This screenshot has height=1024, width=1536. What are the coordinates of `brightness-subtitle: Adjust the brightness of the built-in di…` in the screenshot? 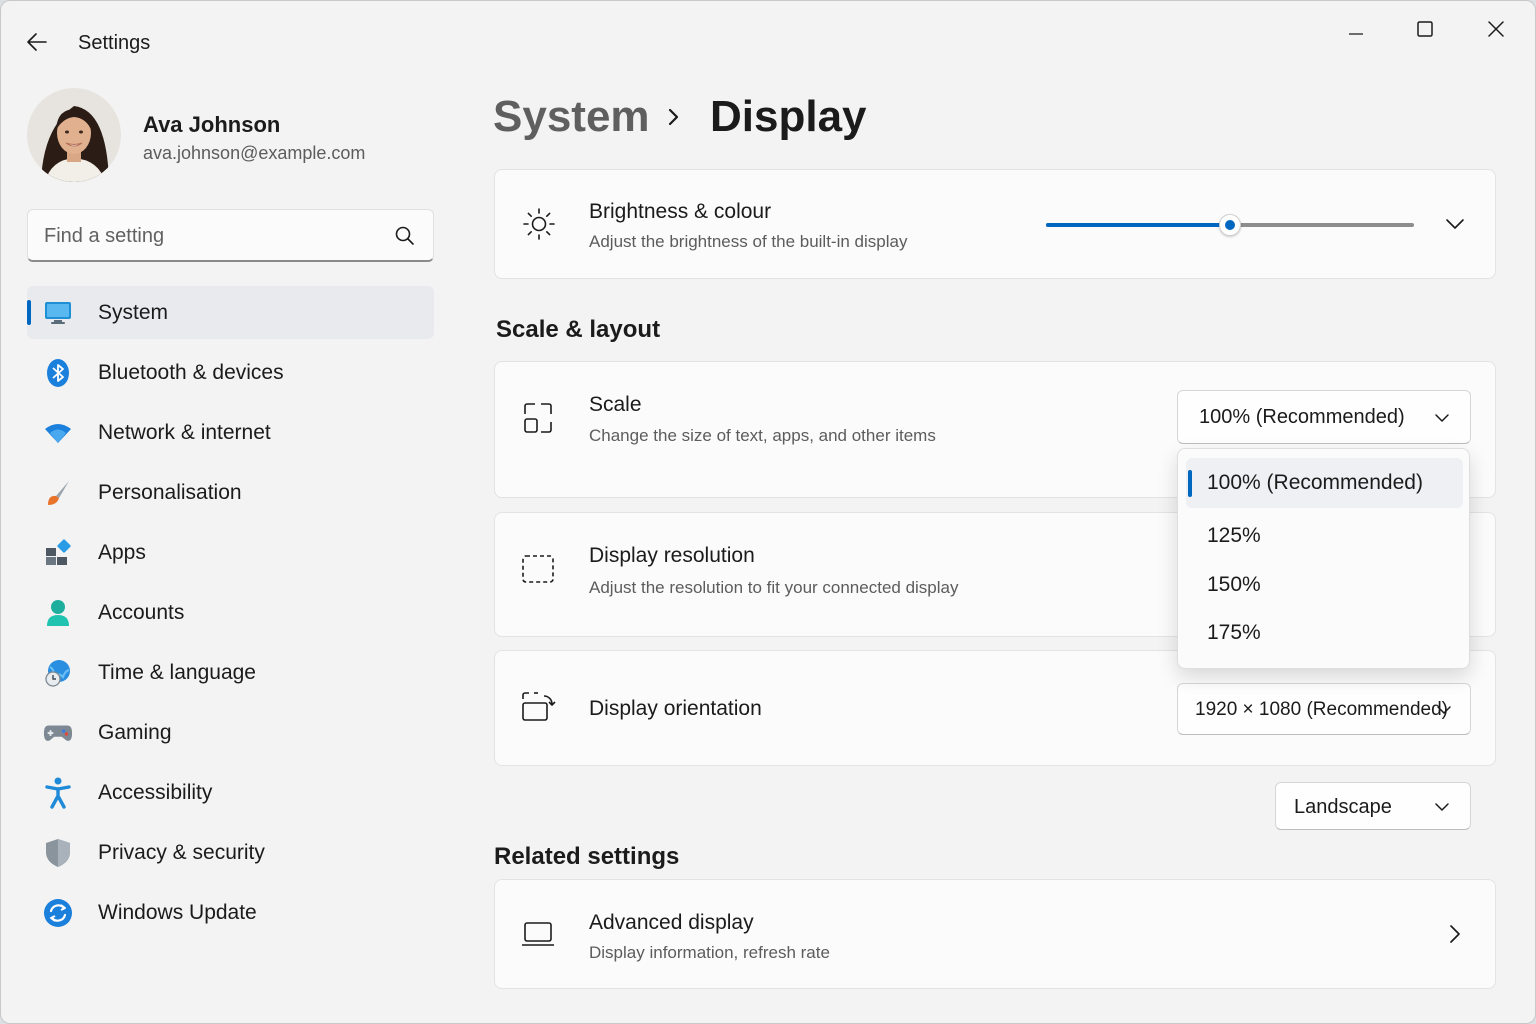 It's located at (748, 241).